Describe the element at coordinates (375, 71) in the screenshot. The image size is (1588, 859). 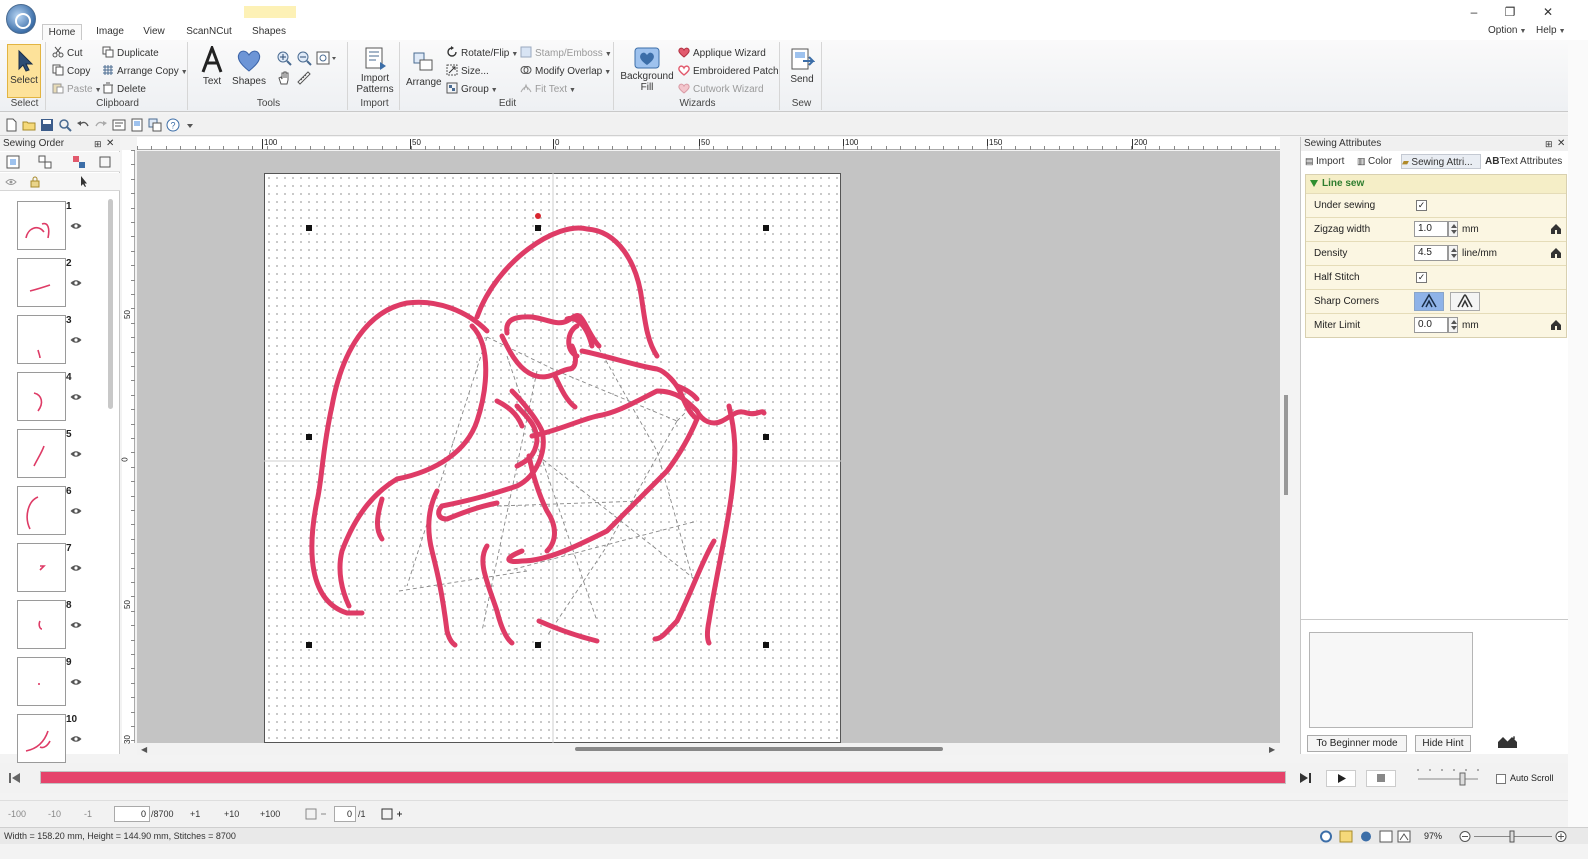
I see `import-patterns-button: Import Patterns` at that location.